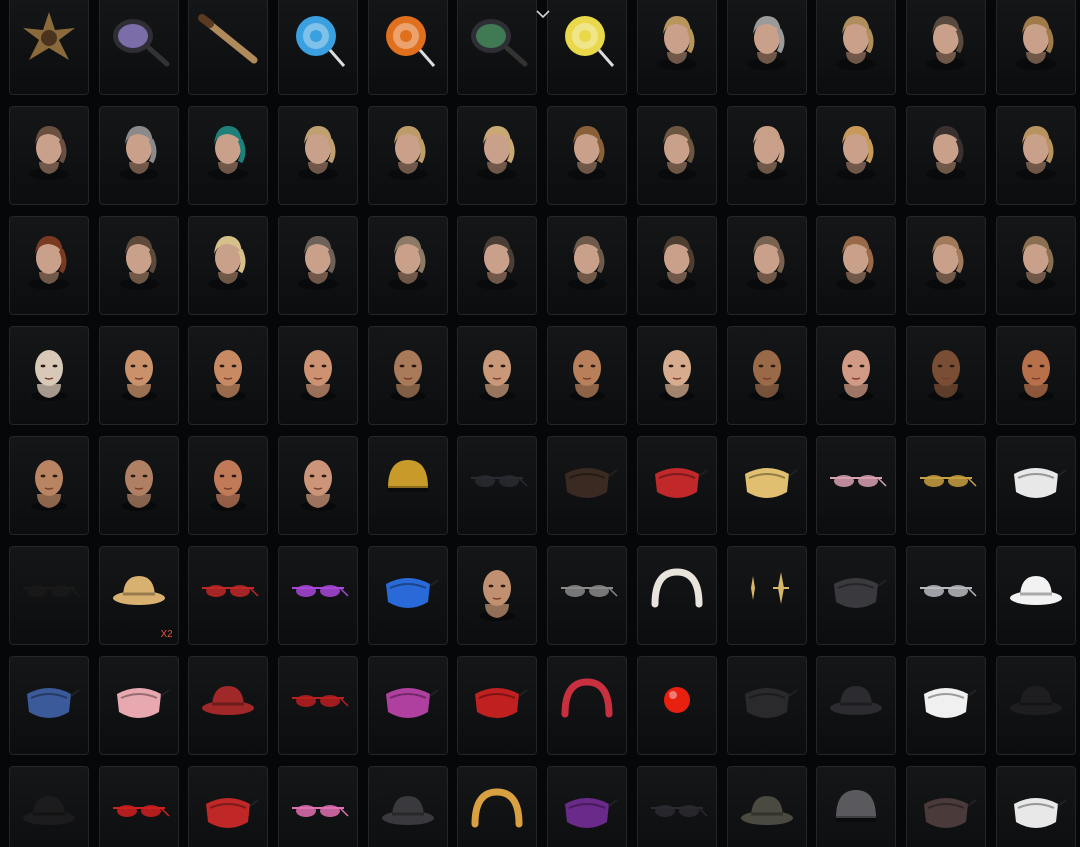  What do you see at coordinates (1036, 149) in the screenshot?
I see `blonde-braid-hair-icon` at bounding box center [1036, 149].